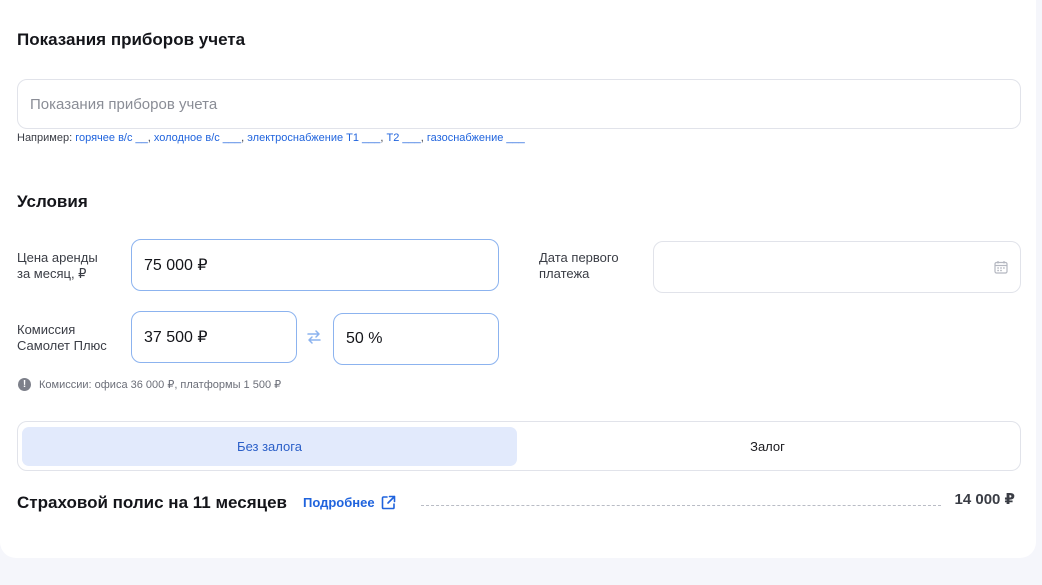  Describe the element at coordinates (197, 138) in the screenshot. I see `hint-link-cold-water: холодное в/с ___` at that location.